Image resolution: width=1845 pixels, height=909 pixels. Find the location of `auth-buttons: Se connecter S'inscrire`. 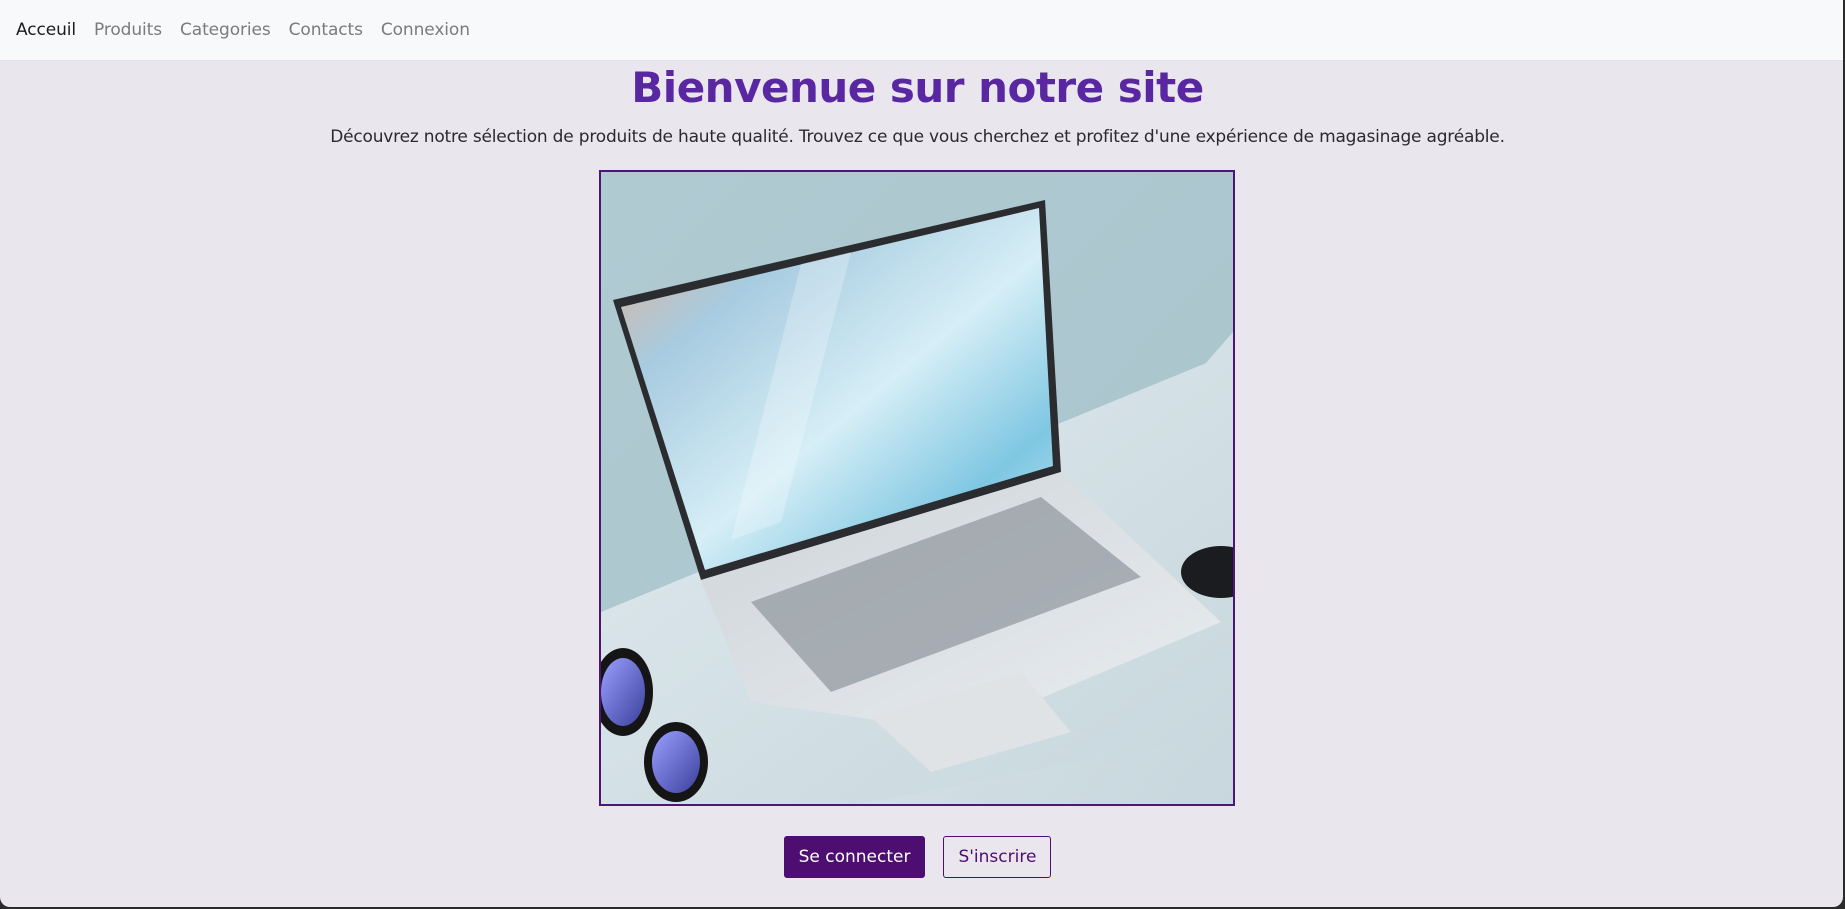

auth-buttons: Se connecter S'inscrire is located at coordinates (917, 857).